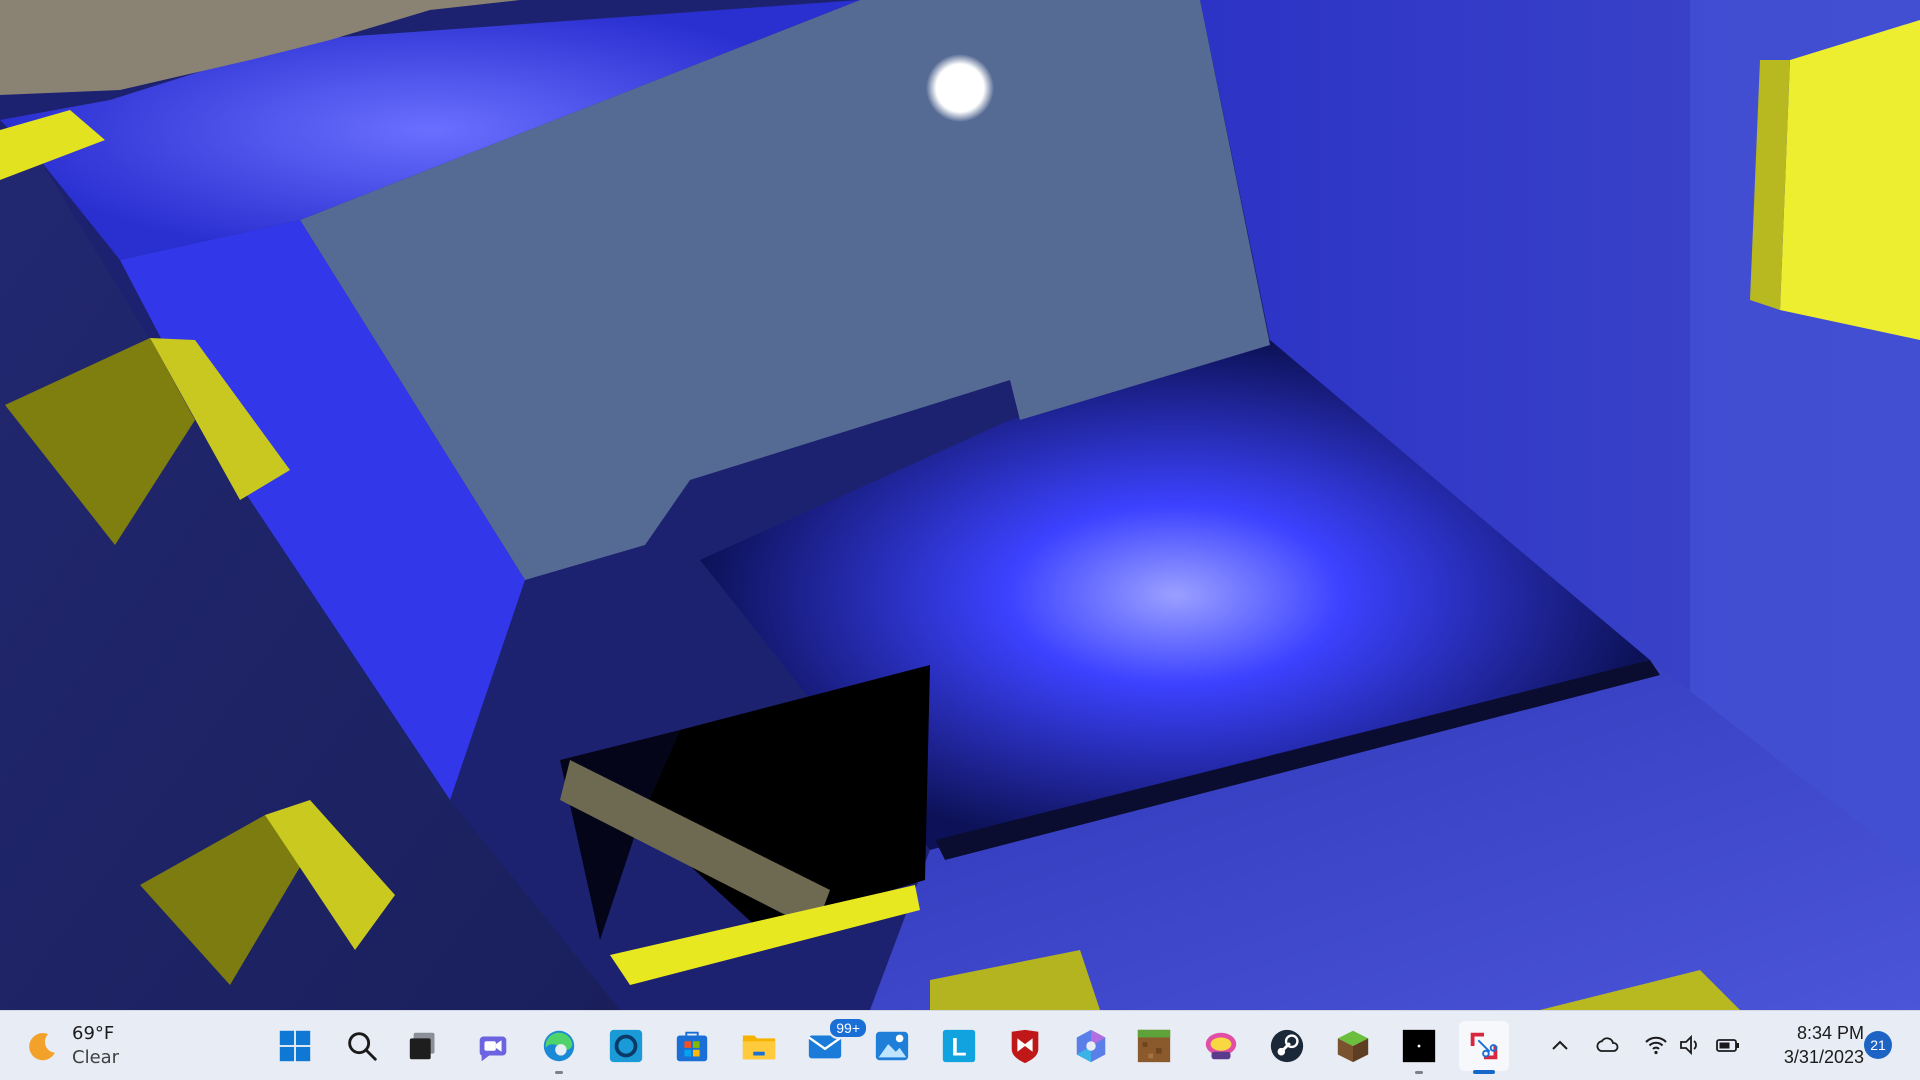 This screenshot has height=1080, width=1920. I want to click on cortana-app, so click(626, 1046).